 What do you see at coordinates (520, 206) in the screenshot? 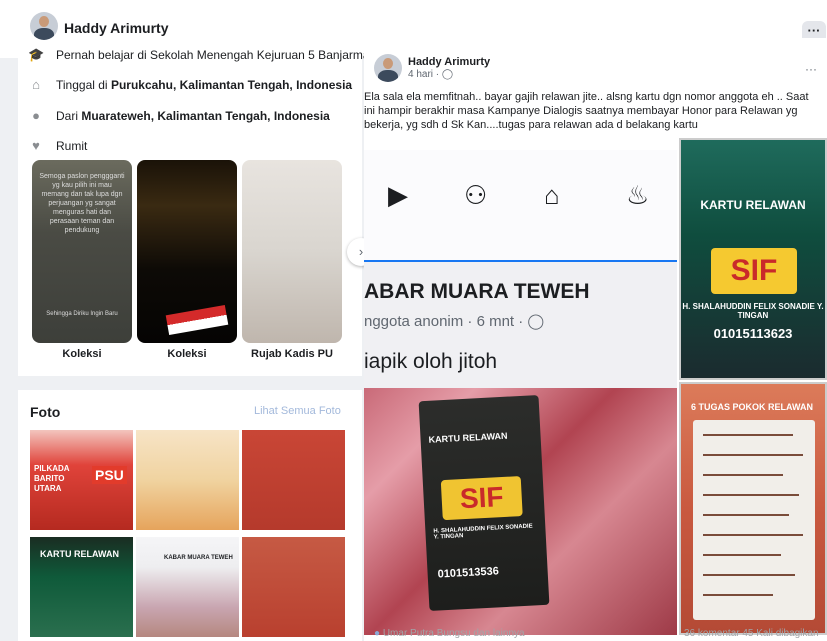
I see `screenshot-nav-strip: ▶ ⚇ ⌂ ♨` at bounding box center [520, 206].